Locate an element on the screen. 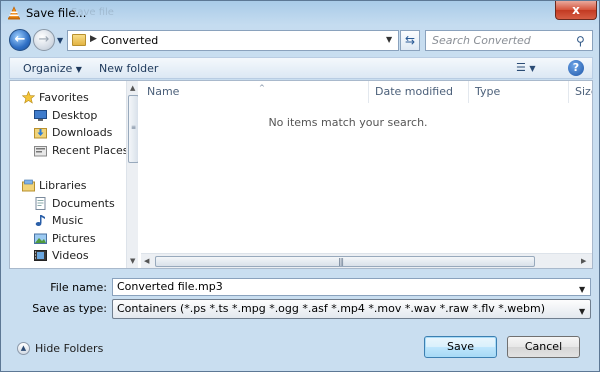 The height and width of the screenshot is (372, 600). organize-label: Organize is located at coordinates (48, 68).